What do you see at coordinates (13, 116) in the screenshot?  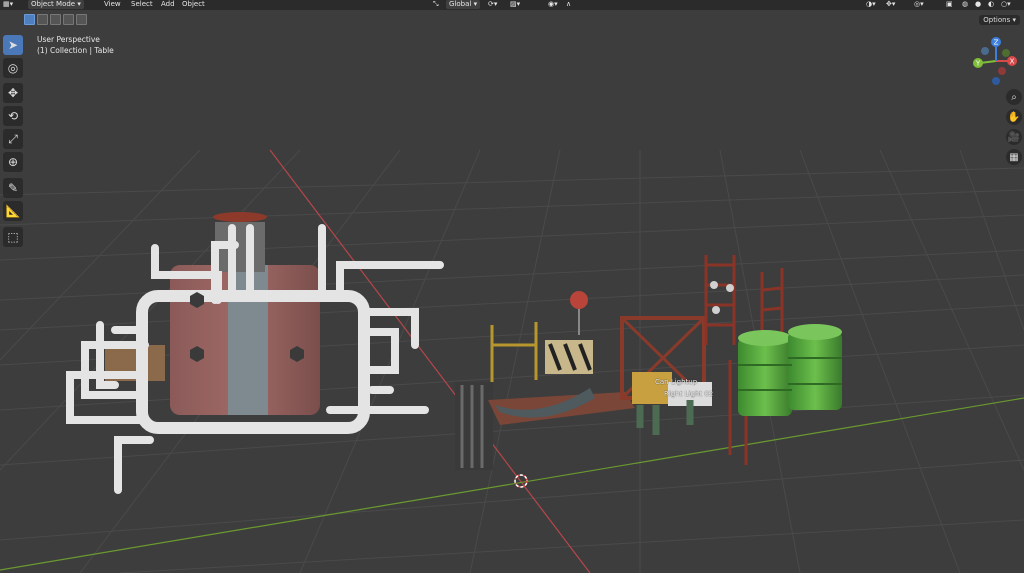 I see `rotate-icon: ⟲` at bounding box center [13, 116].